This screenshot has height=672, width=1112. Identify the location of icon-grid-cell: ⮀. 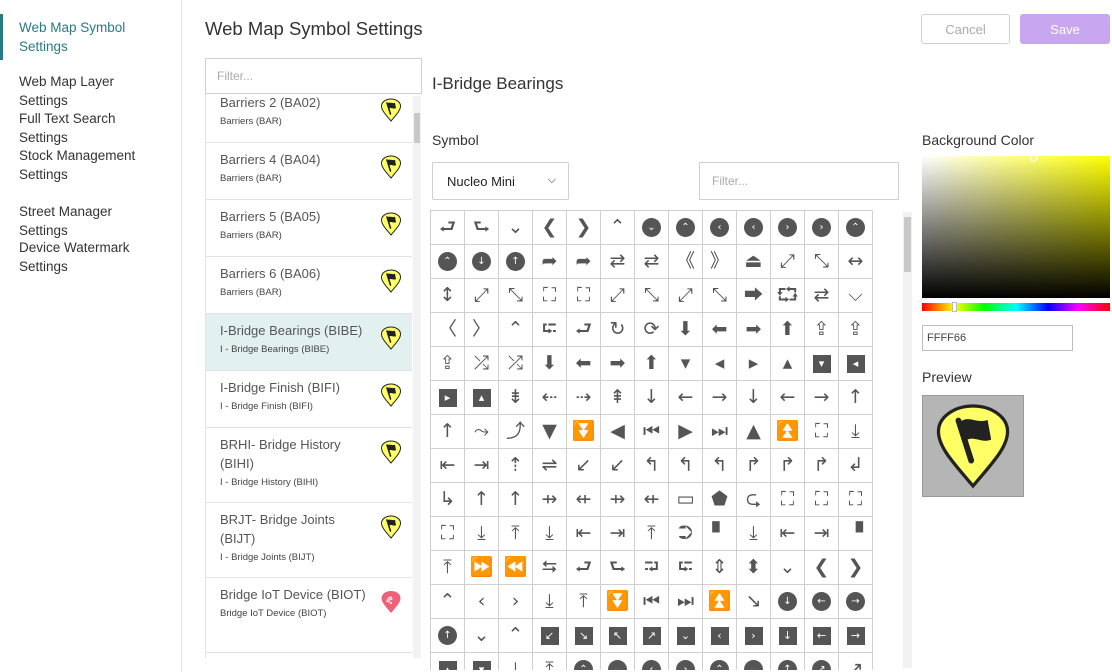
(550, 568).